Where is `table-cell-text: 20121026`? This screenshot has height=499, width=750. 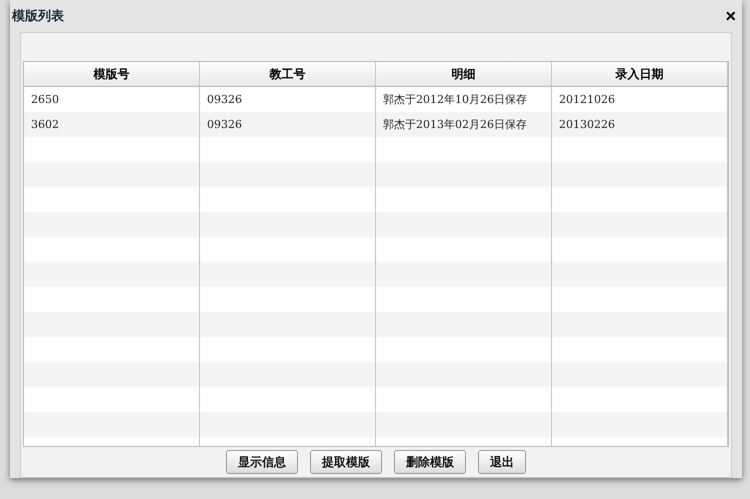
table-cell-text: 20121026 is located at coordinates (587, 100).